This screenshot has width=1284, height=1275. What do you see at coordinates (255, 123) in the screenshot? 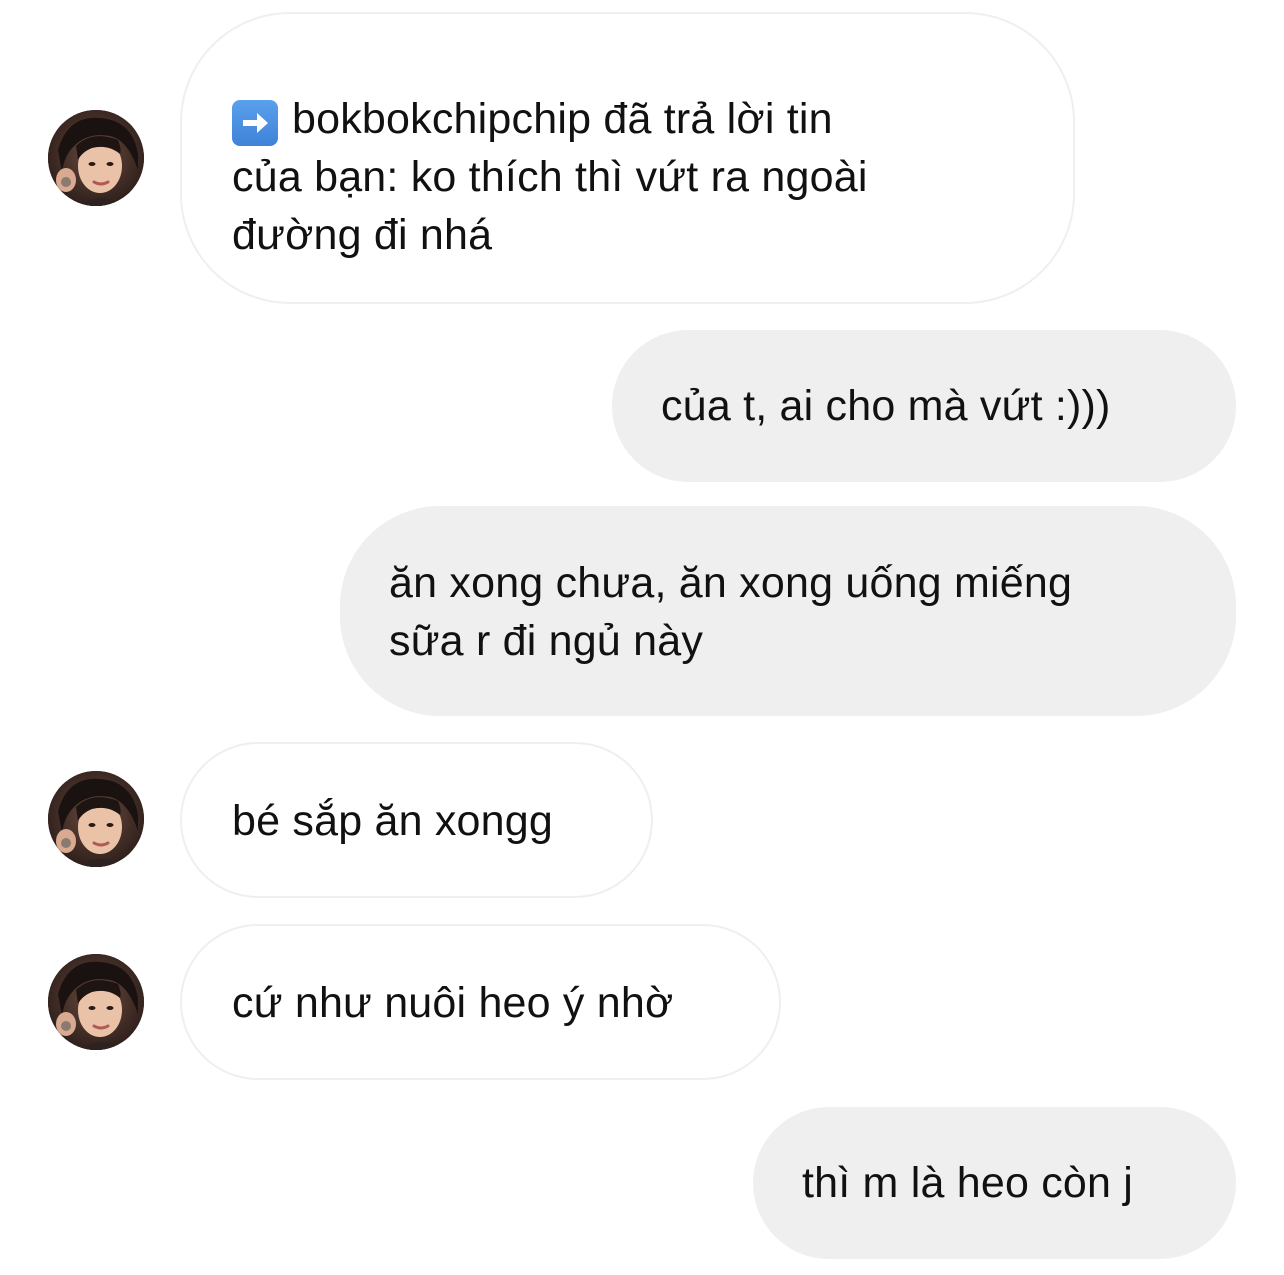
I see `right-arrow-emoji-icon` at bounding box center [255, 123].